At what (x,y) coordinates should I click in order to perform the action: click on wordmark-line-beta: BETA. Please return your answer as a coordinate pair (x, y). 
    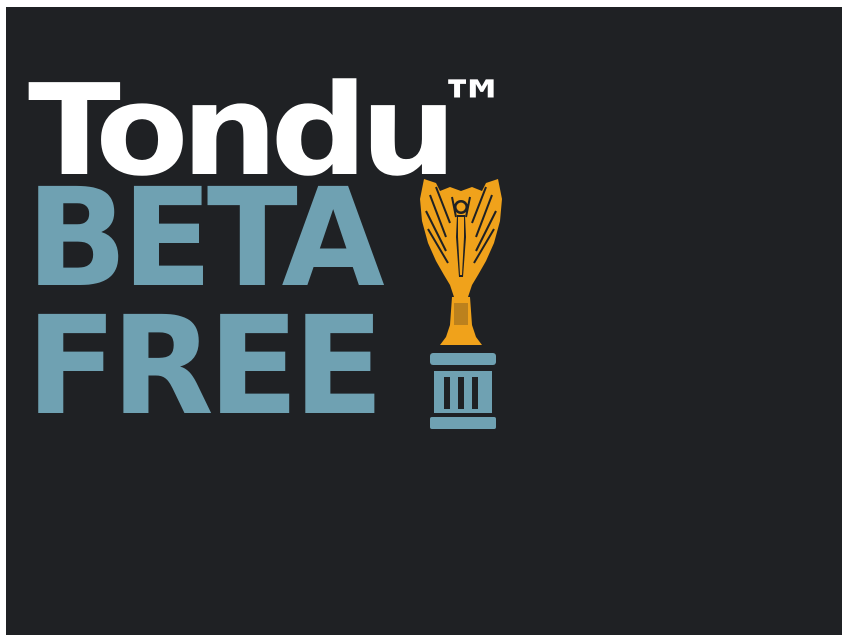
    Looking at the image, I should click on (205, 239).